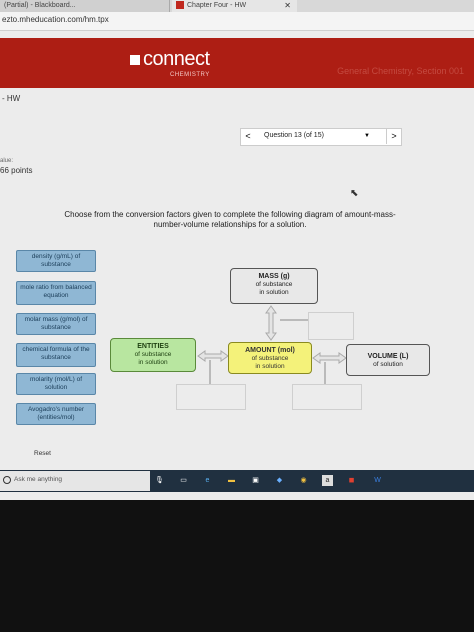 The width and height of the screenshot is (474, 632). Describe the element at coordinates (271, 323) in the screenshot. I see `mass-amount-arrow` at that location.